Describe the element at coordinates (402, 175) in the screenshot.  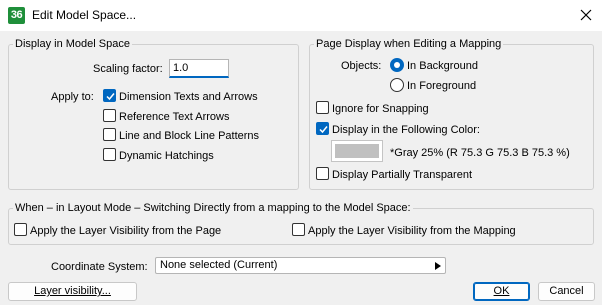
I see `partially-transparent-label: Display Partially Transparent` at that location.